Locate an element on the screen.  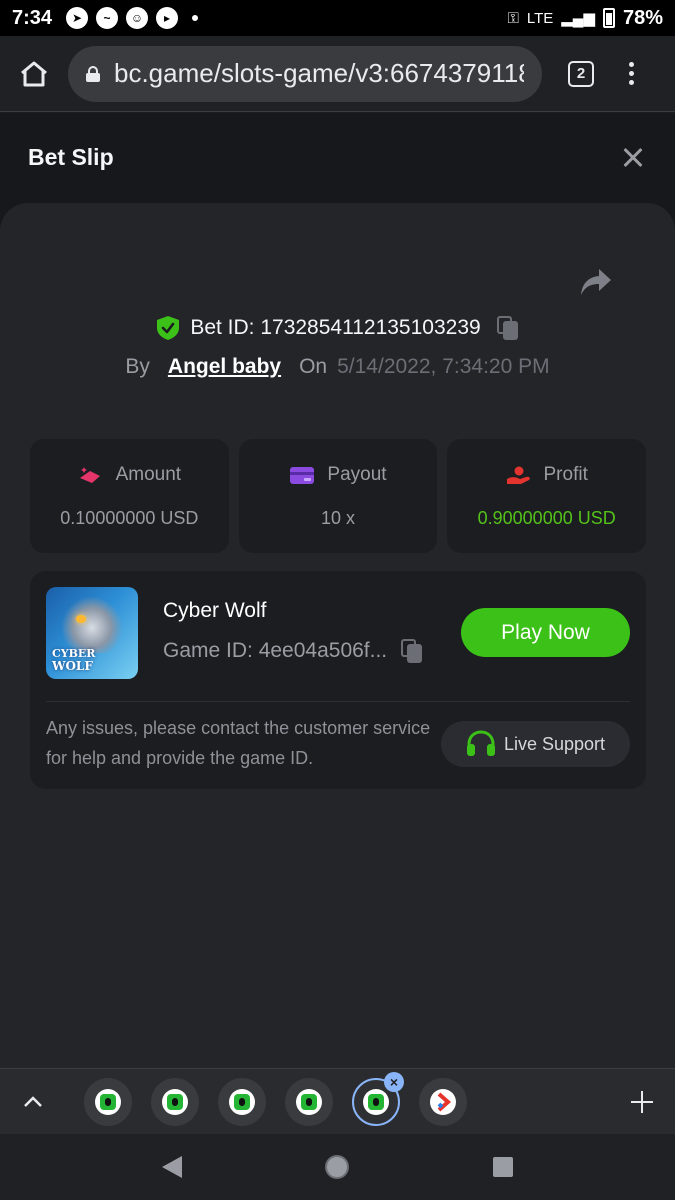
system-nav-bar is located at coordinates (337, 1167).